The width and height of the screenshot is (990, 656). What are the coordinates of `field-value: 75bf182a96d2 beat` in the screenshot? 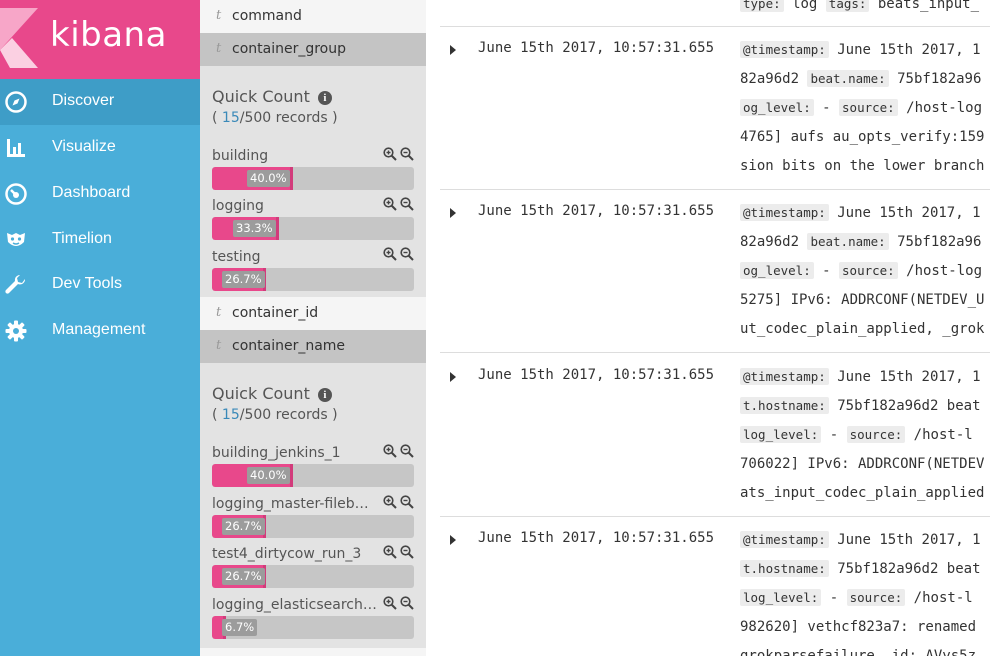 It's located at (904, 406).